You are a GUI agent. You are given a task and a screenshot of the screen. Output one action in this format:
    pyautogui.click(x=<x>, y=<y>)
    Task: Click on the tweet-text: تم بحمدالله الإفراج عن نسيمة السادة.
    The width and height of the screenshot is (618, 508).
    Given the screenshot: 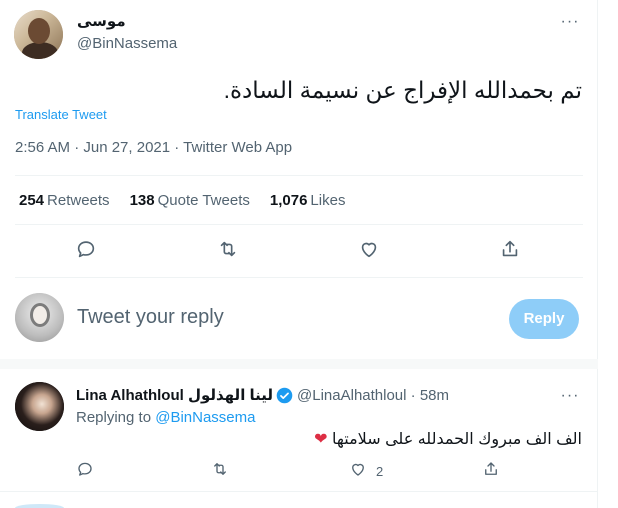 What is the action you would take?
    pyautogui.click(x=402, y=90)
    